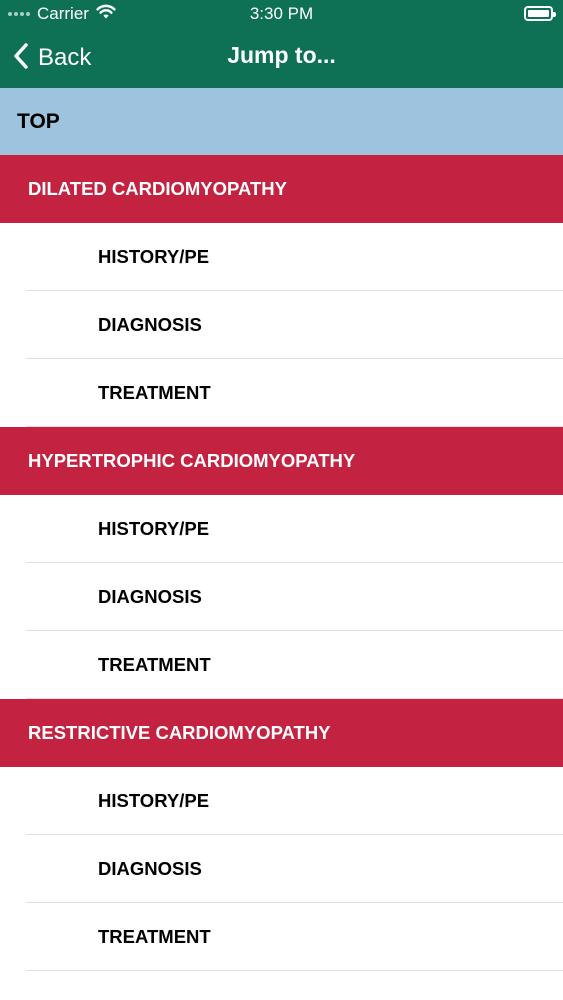 The image size is (563, 1000). What do you see at coordinates (281, 733) in the screenshot?
I see `section-header: RESTRICTIVE CARDIOMYOPATHY` at bounding box center [281, 733].